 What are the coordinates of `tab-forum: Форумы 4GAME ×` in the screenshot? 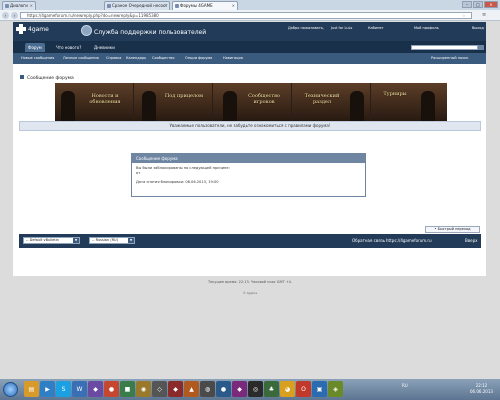 It's located at (205, 5).